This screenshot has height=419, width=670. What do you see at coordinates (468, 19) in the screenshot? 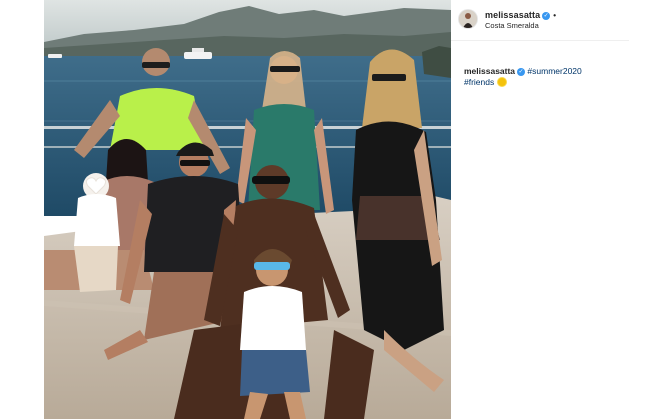
I see `avatar` at bounding box center [468, 19].